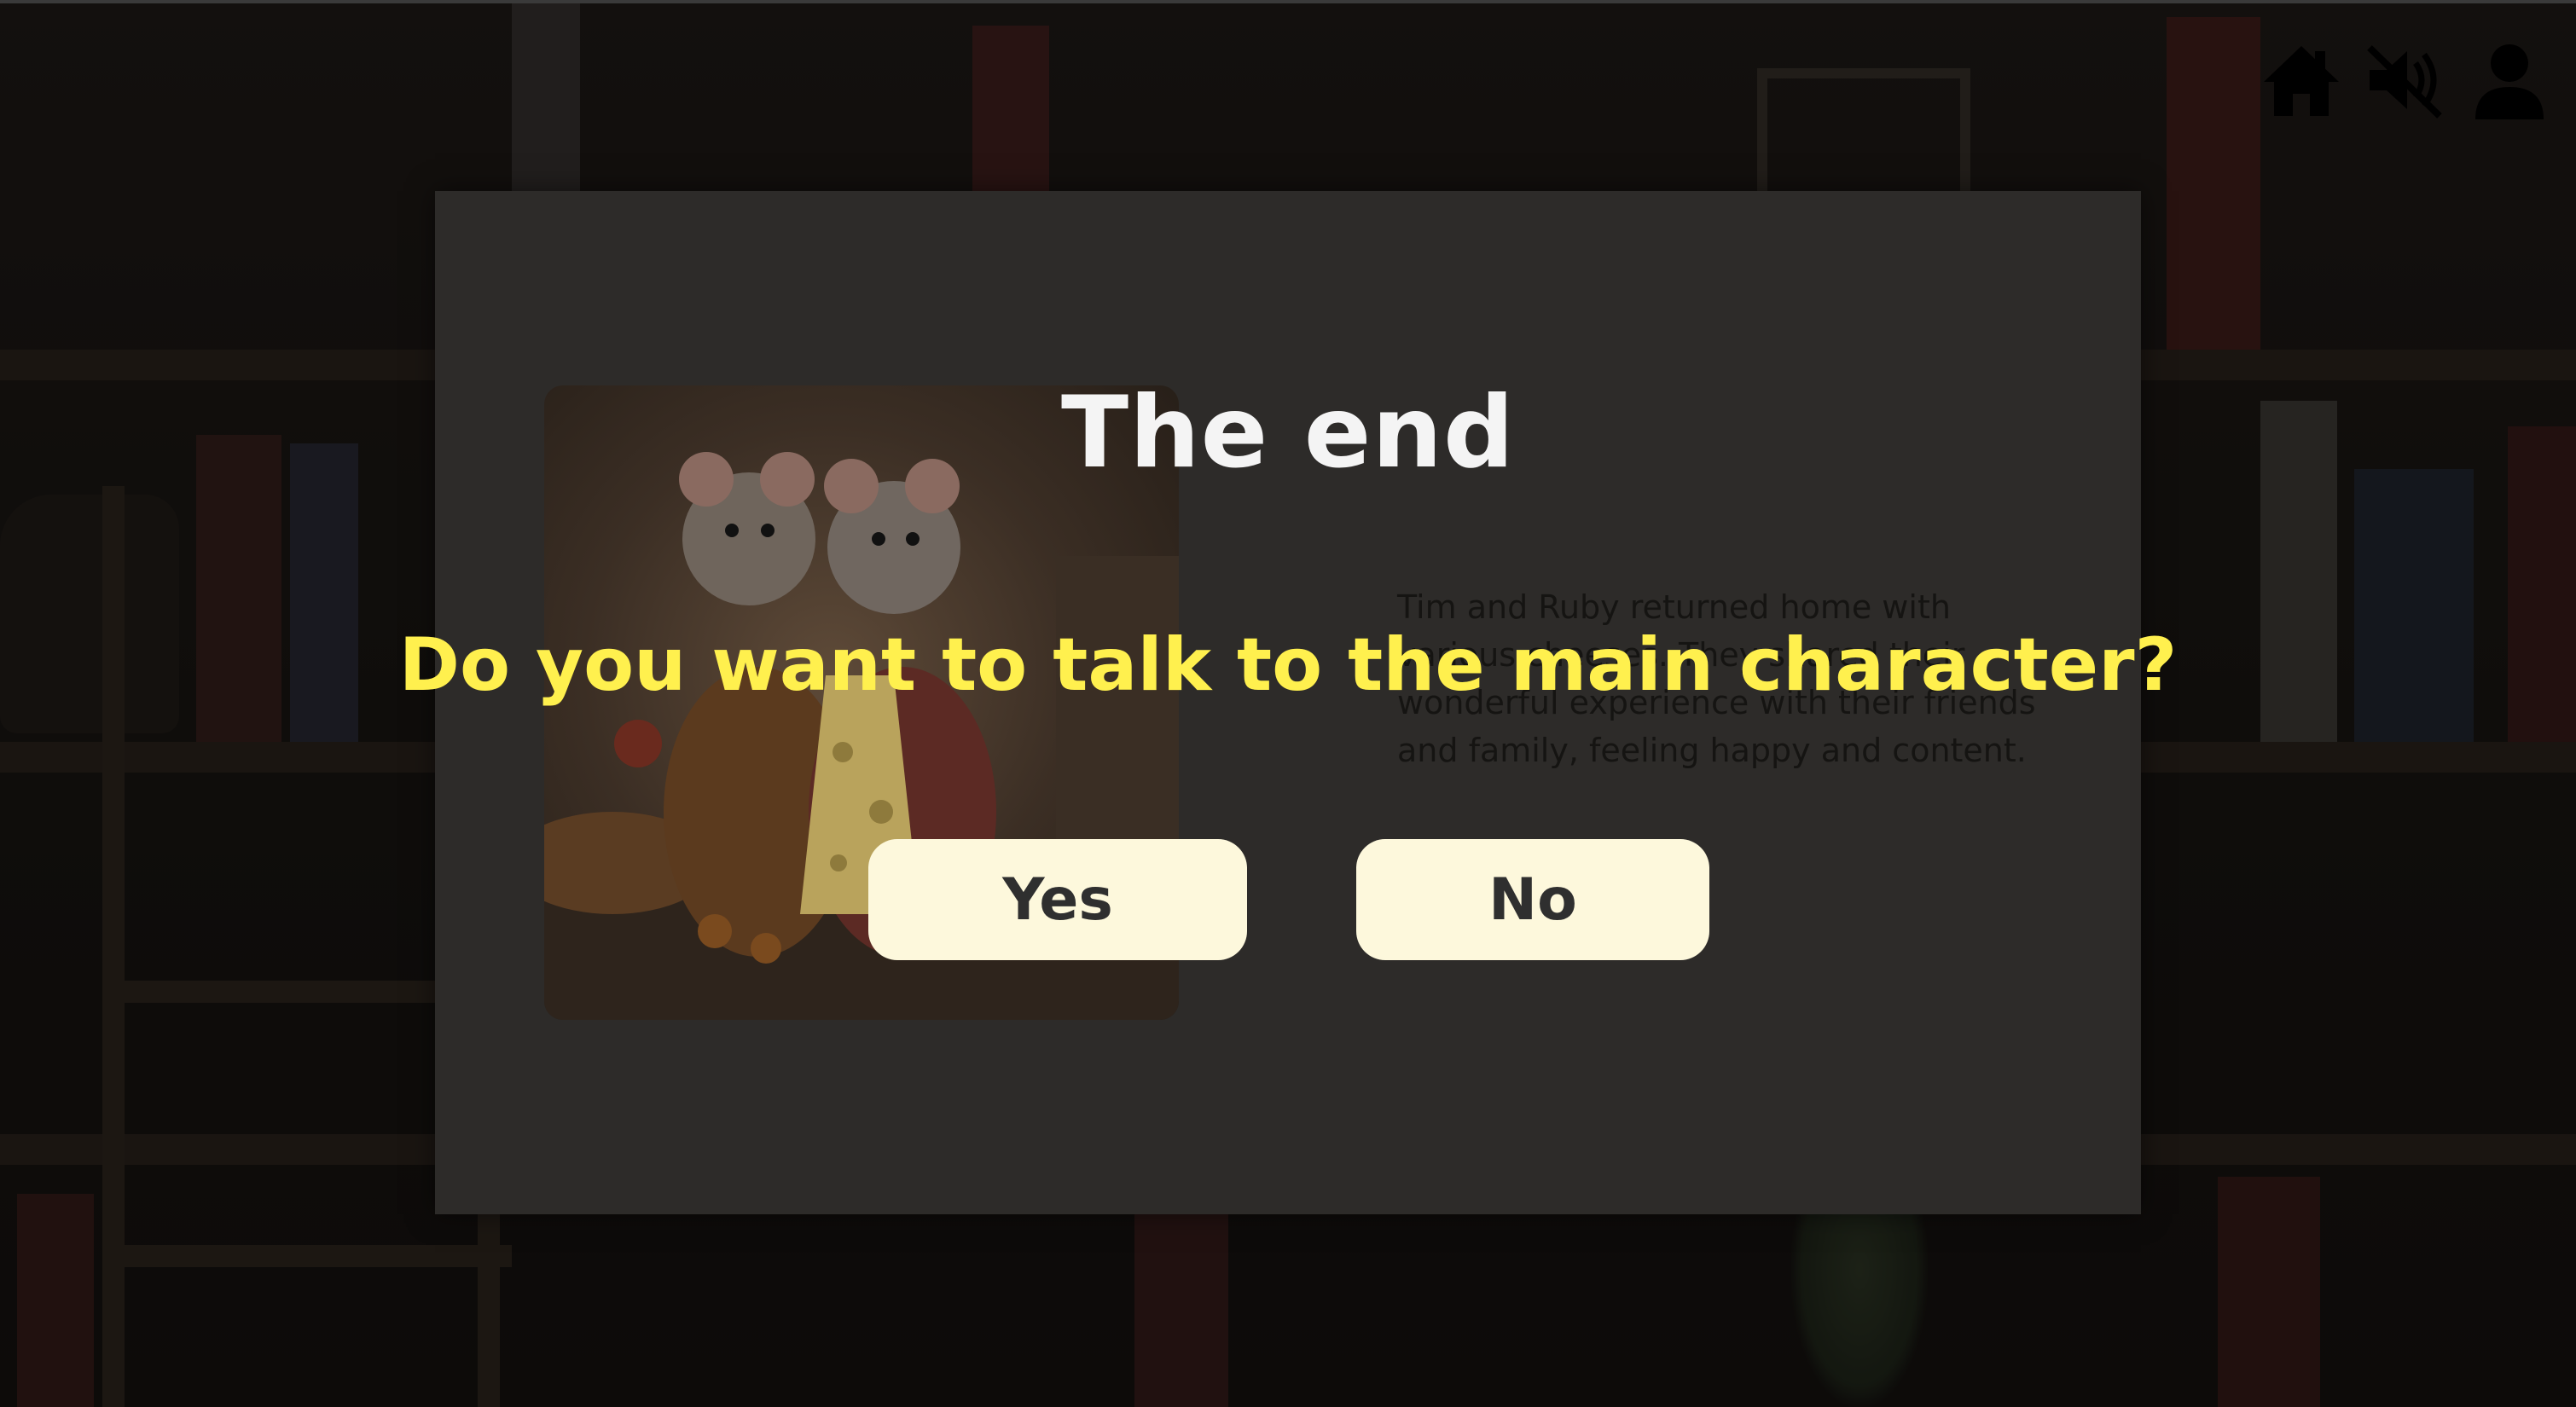  Describe the element at coordinates (1532, 900) in the screenshot. I see `no-button: No` at that location.